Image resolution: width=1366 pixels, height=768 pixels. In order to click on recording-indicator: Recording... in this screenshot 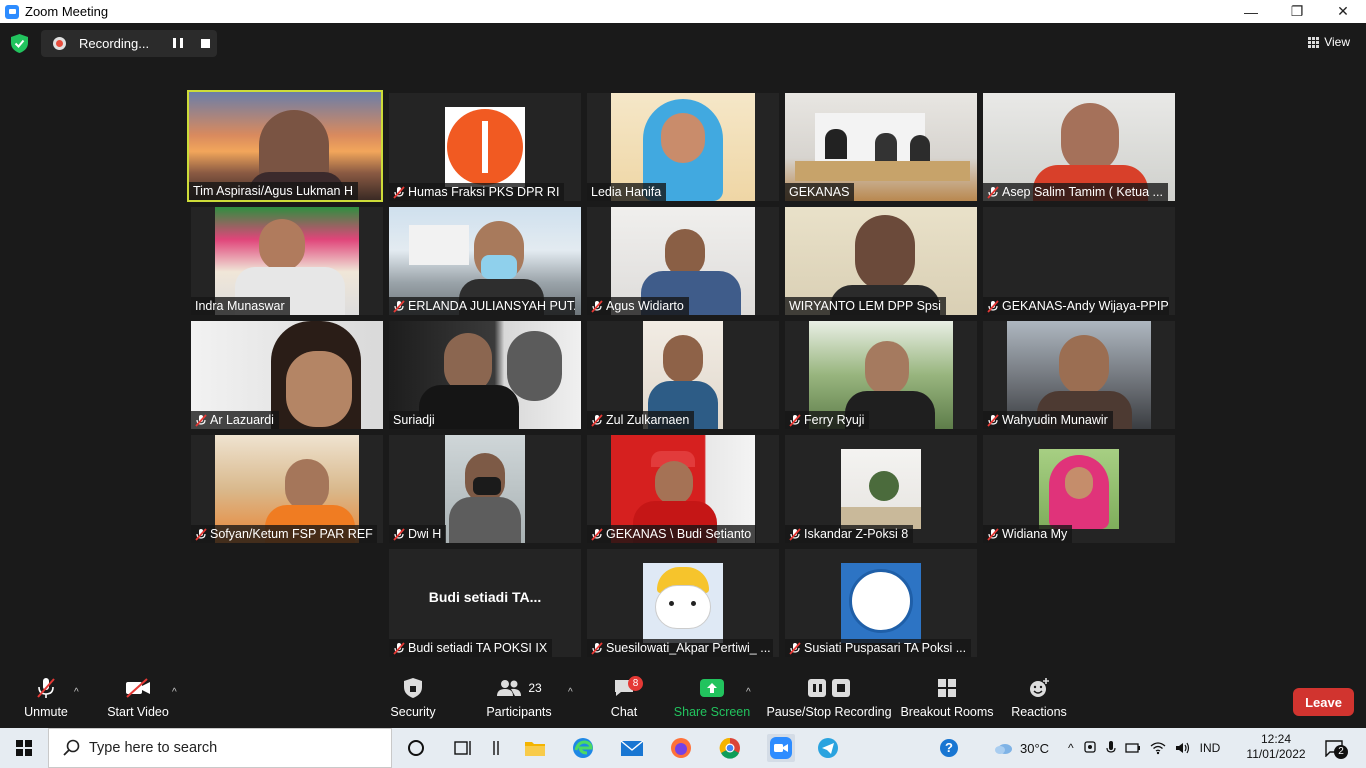, I will do `click(129, 43)`.